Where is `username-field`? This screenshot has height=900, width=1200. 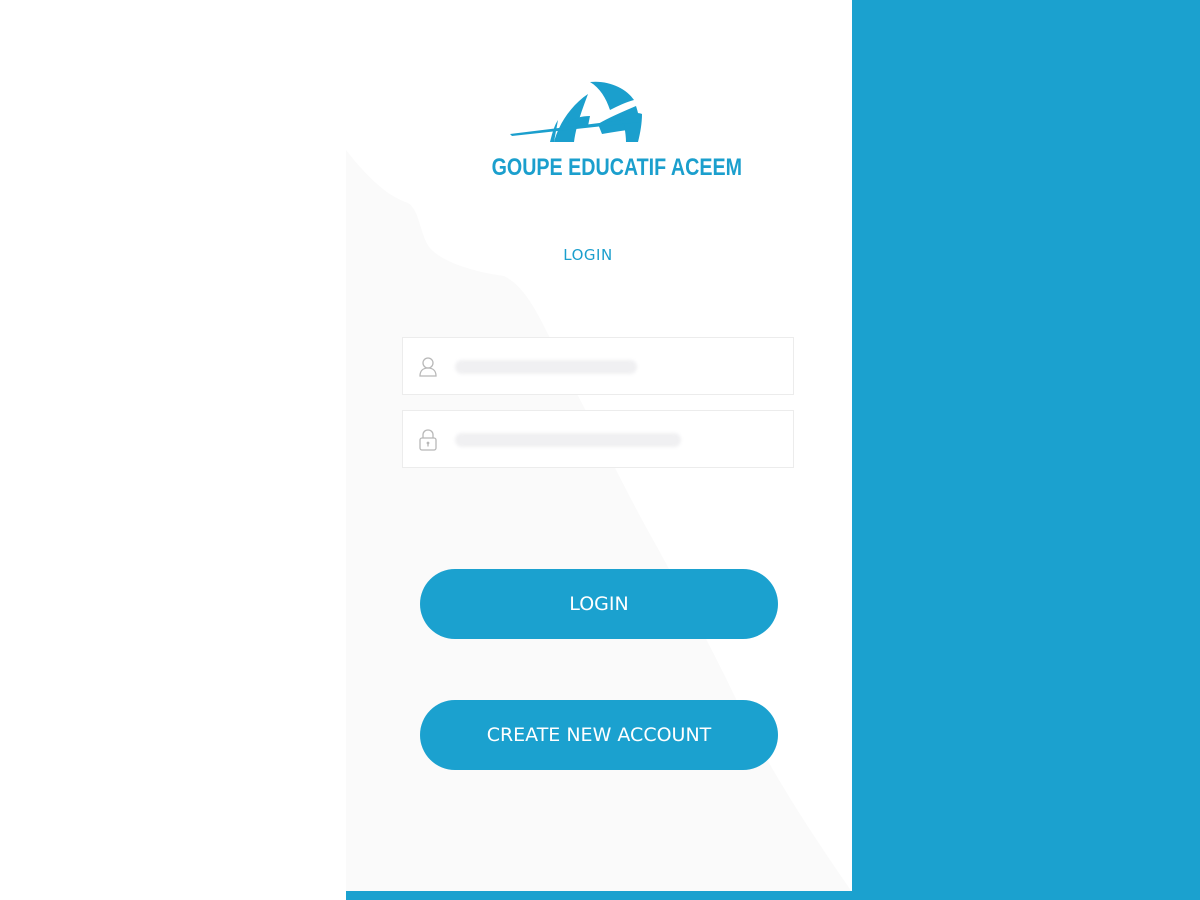 username-field is located at coordinates (598, 366).